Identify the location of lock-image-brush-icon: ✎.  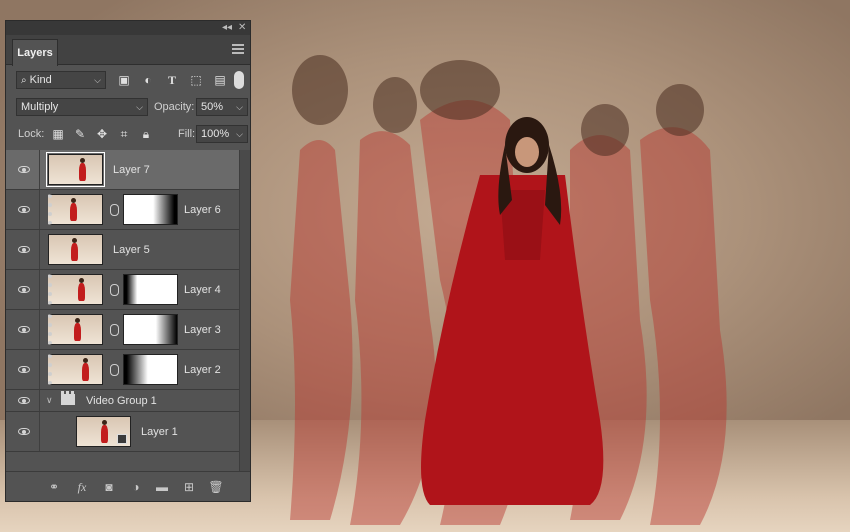
(80, 134).